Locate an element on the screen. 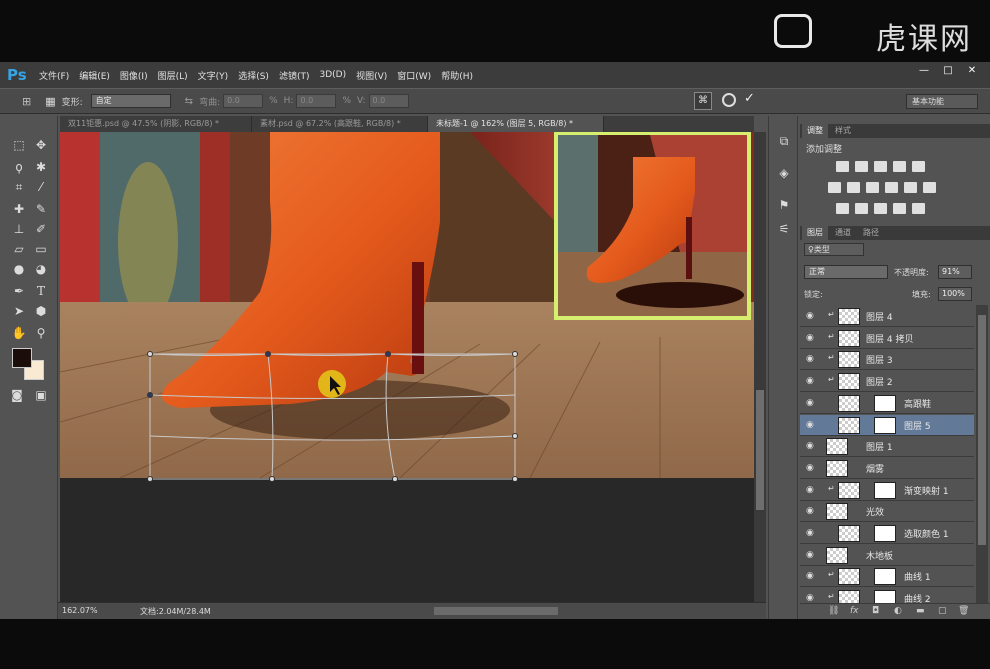  invert-icon is located at coordinates (842, 208).